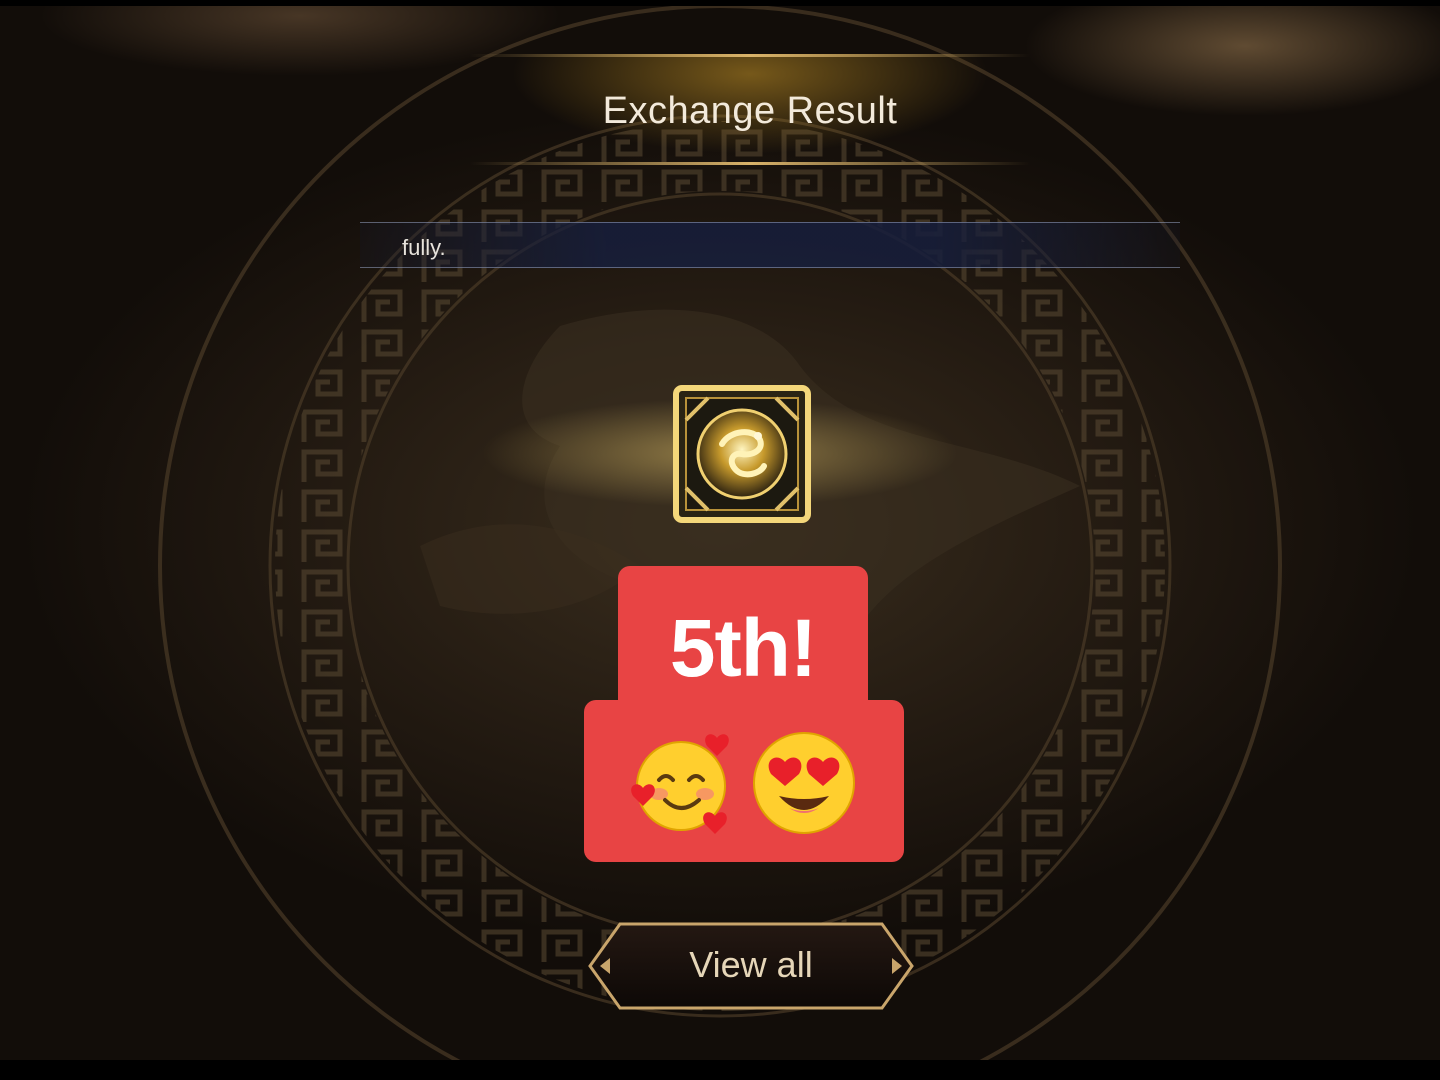 This screenshot has width=1440, height=1080. What do you see at coordinates (743, 648) in the screenshot?
I see `sticker-text: 5th!` at bounding box center [743, 648].